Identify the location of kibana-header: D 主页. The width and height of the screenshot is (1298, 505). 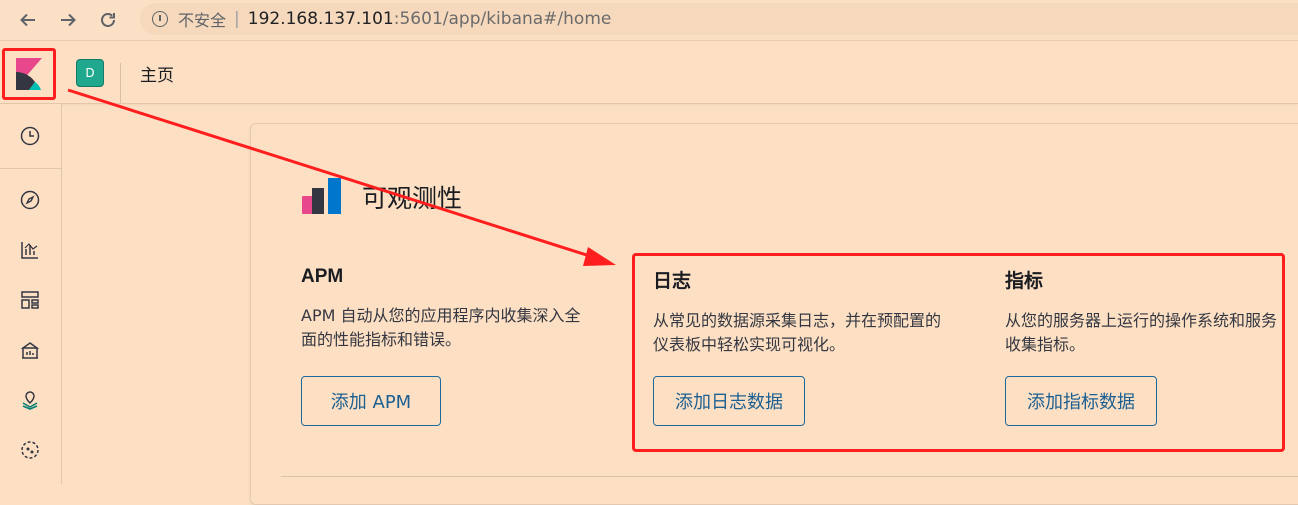
(649, 72).